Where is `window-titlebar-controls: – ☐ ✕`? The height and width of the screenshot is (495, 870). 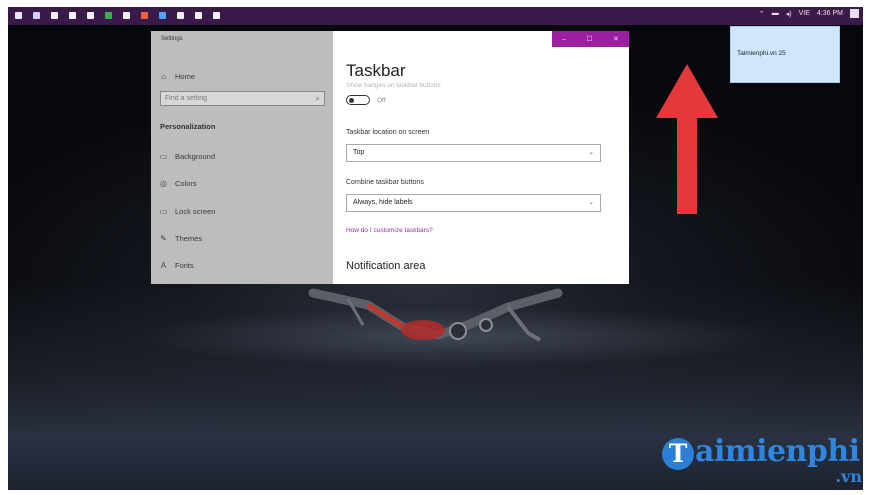
window-titlebar-controls: – ☐ ✕ is located at coordinates (590, 39).